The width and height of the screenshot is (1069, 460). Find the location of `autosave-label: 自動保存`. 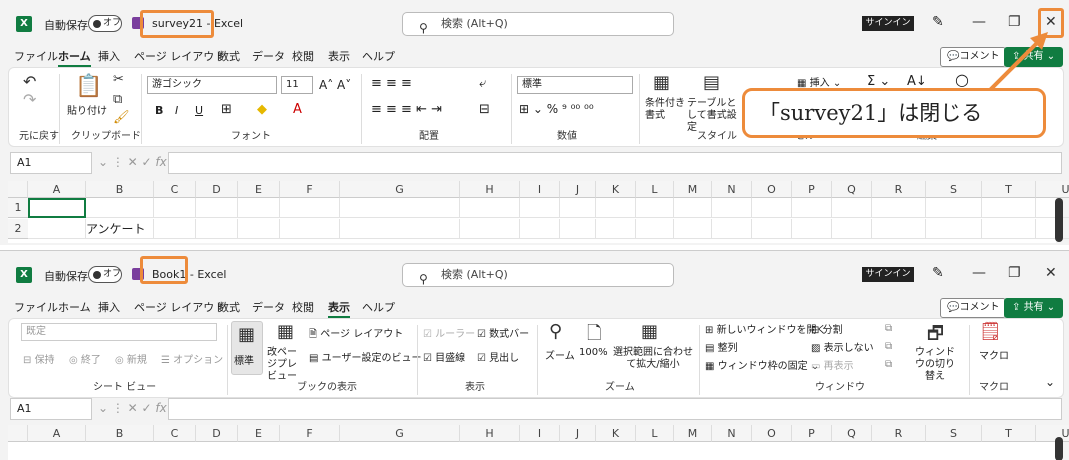

autosave-label: 自動保存 is located at coordinates (66, 276).